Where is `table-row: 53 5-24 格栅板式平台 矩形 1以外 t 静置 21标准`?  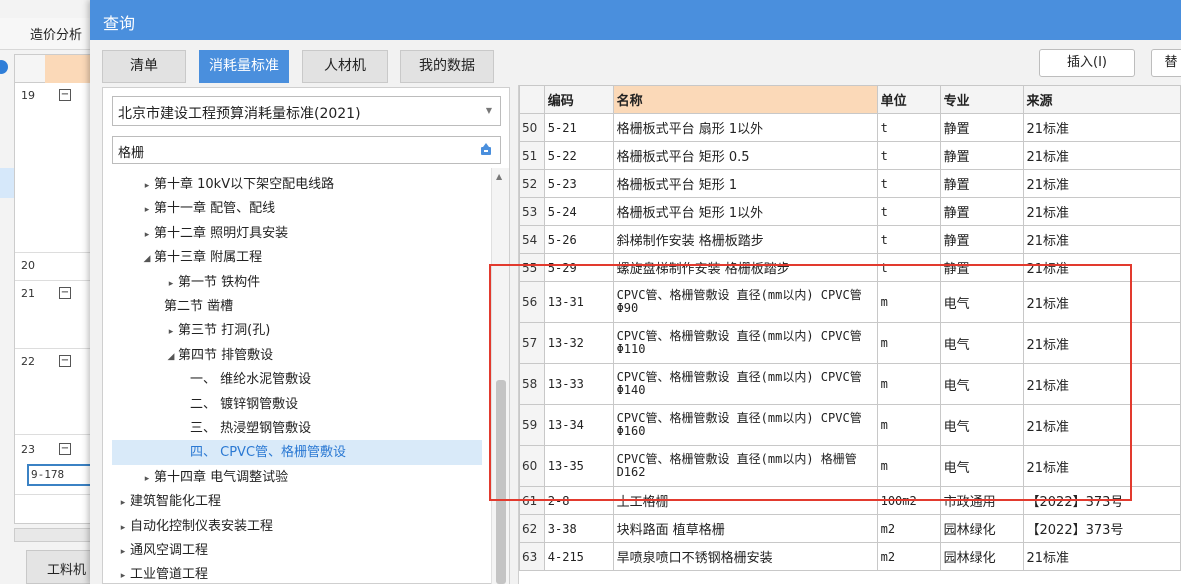 table-row: 53 5-24 格栅板式平台 矩形 1以外 t 静置 21标准 is located at coordinates (850, 211).